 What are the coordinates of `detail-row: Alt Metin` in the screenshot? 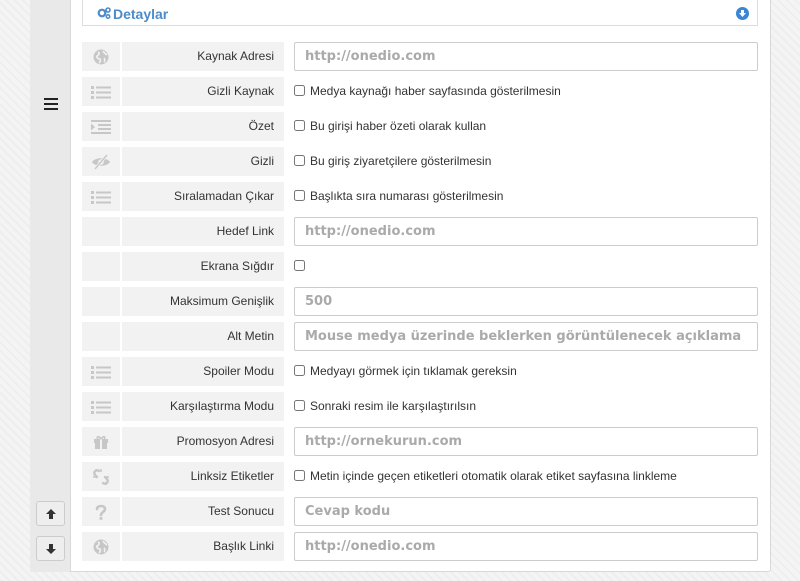 It's located at (420, 336).